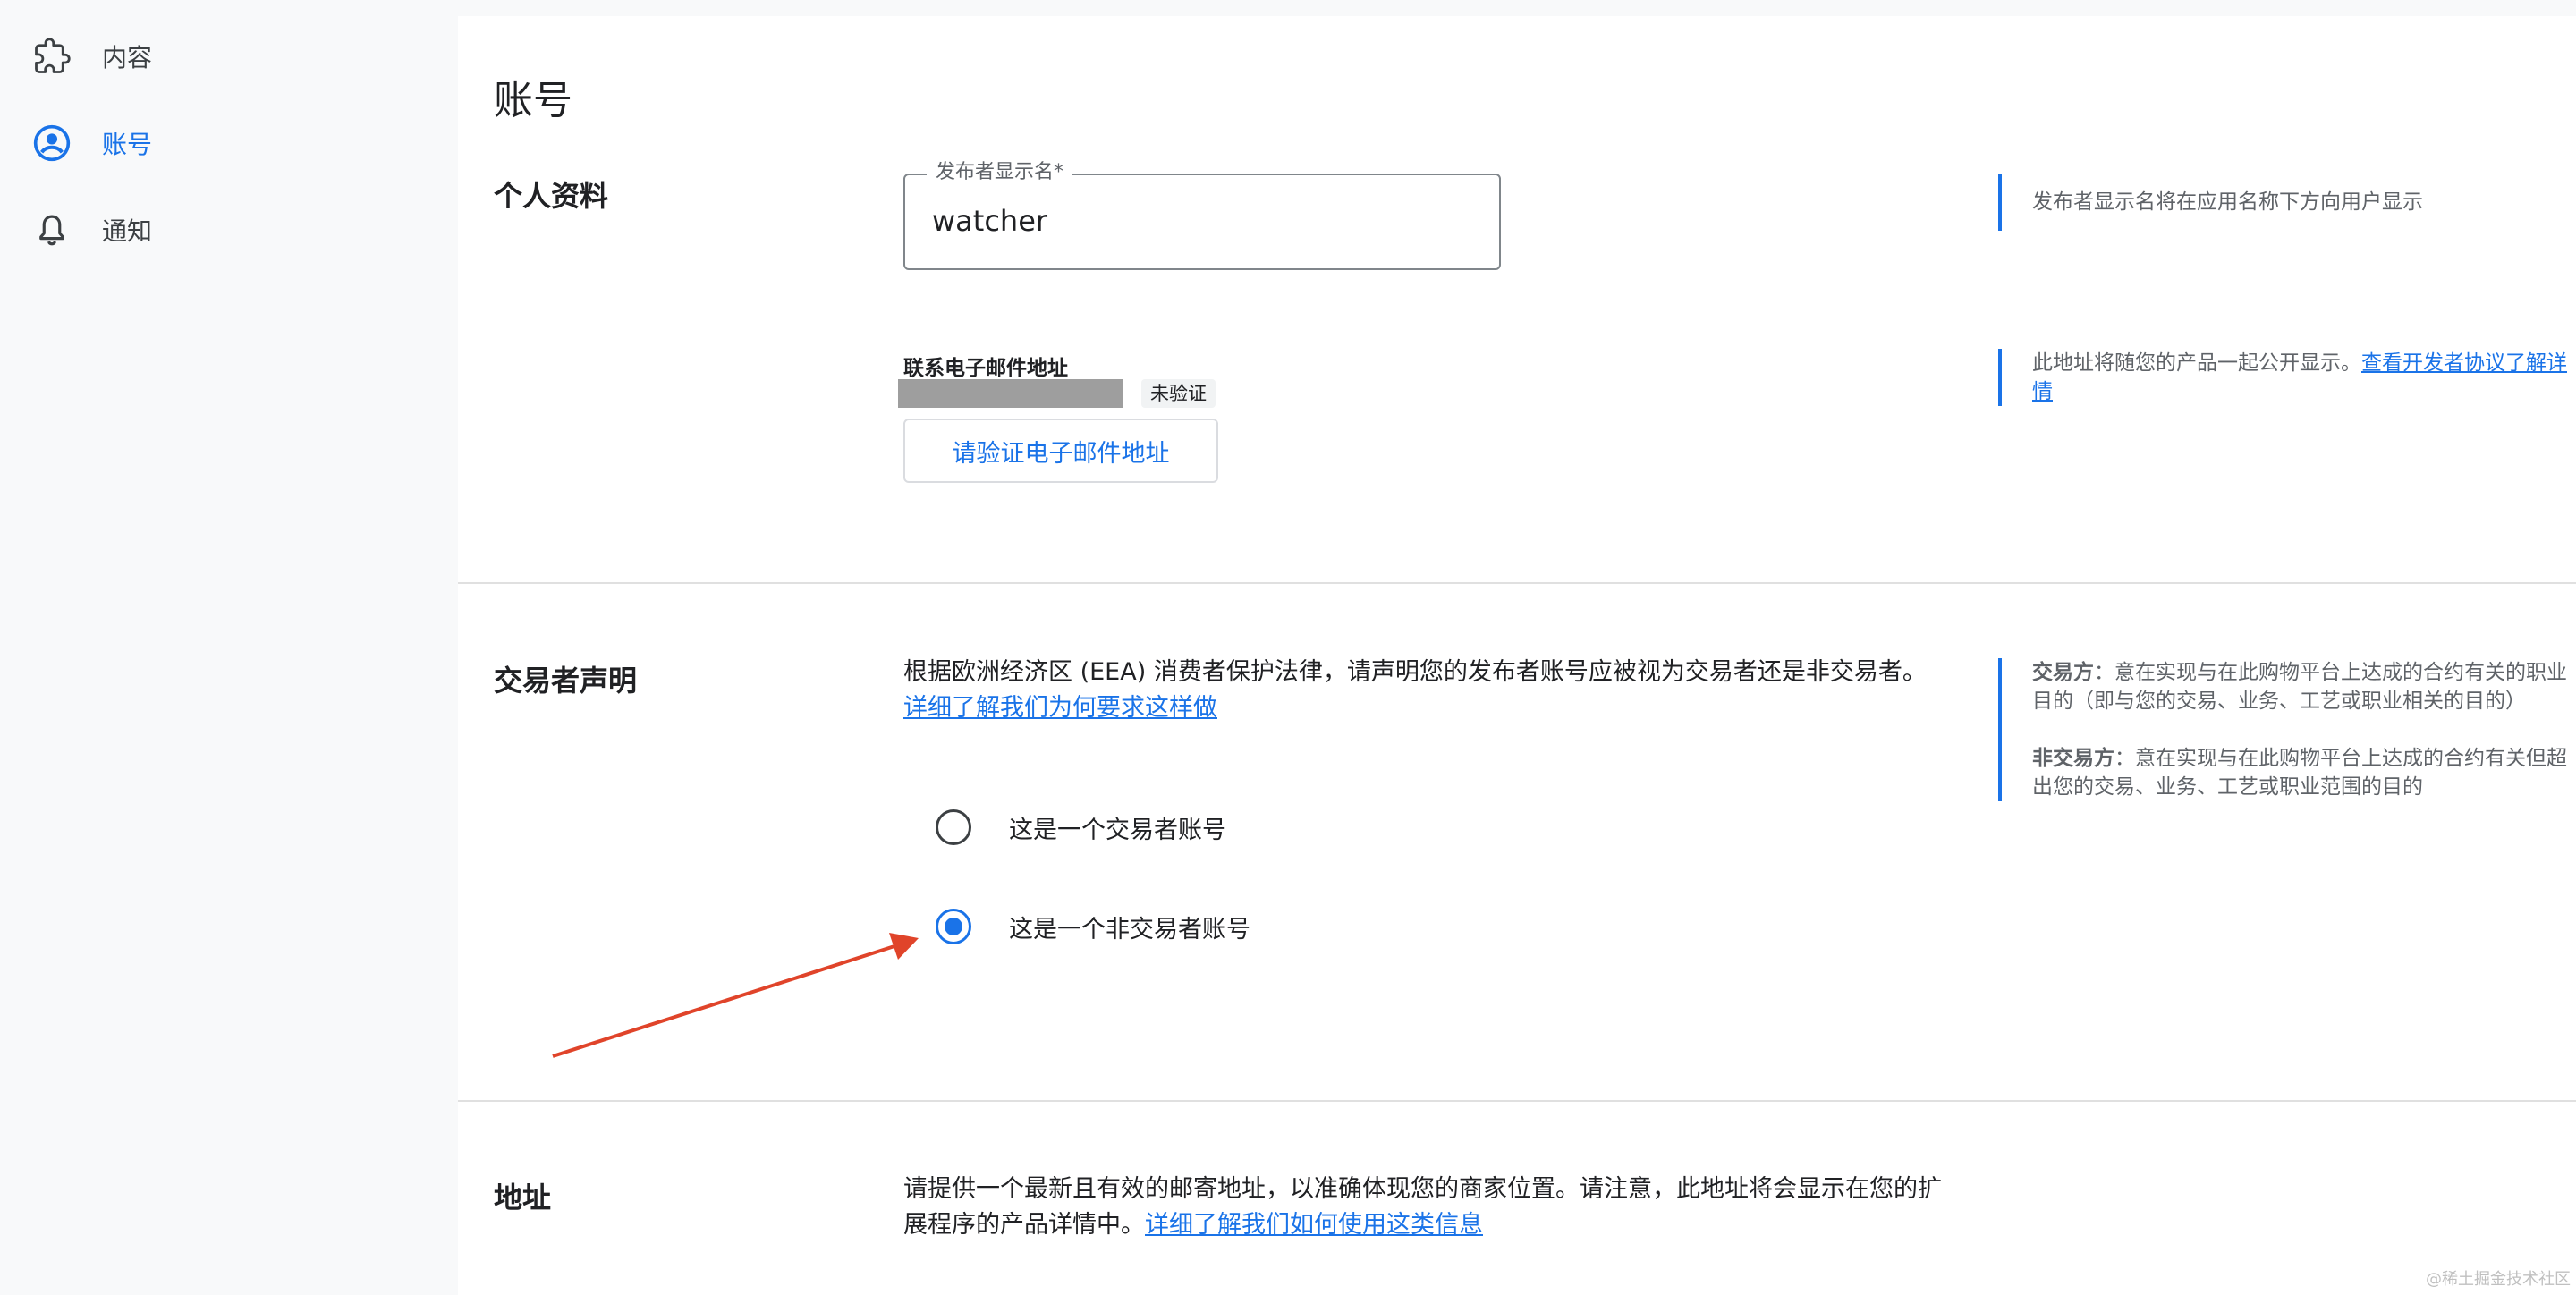 The width and height of the screenshot is (2576, 1295). I want to click on watermark: @稀土掘金技术社区, so click(2498, 1279).